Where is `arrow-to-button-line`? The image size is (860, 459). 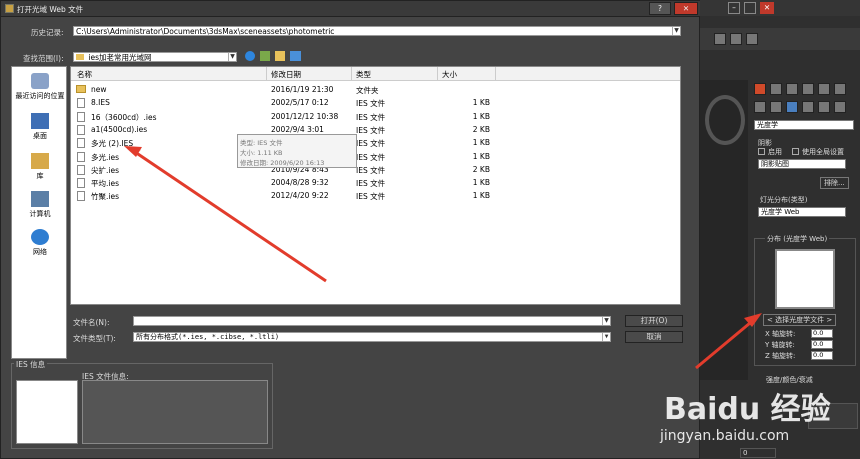
arrow-to-button-line is located at coordinates (726, 343).